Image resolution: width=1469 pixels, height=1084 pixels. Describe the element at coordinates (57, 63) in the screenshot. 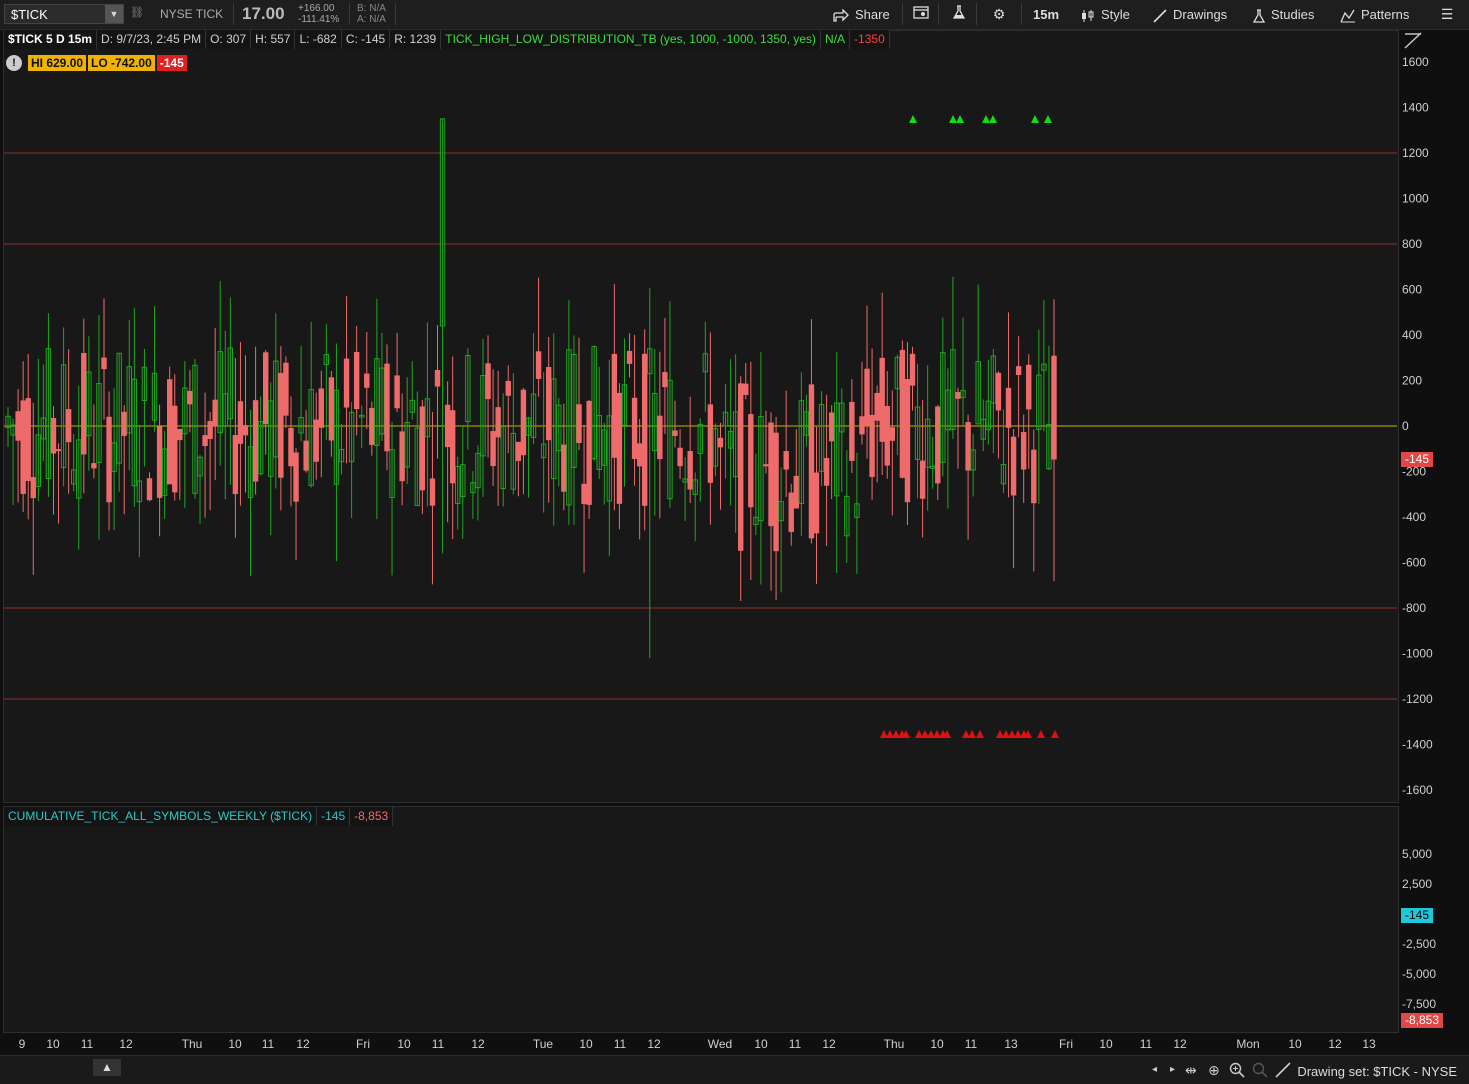

I see `high-label: HI 629.00` at that location.